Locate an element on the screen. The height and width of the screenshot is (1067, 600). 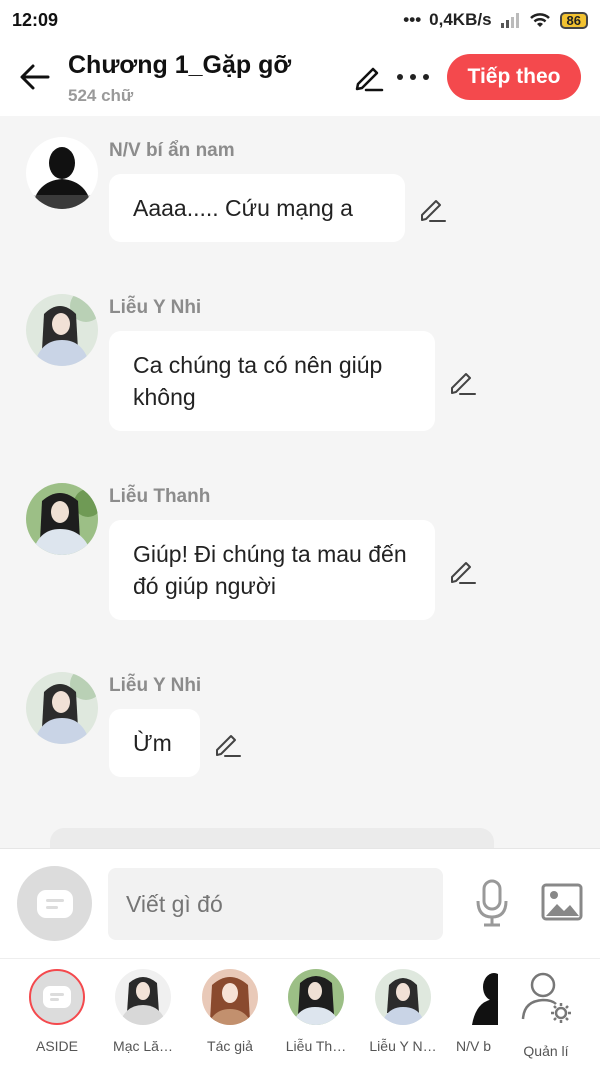
aside-toggle-button is located at coordinates (54, 903).